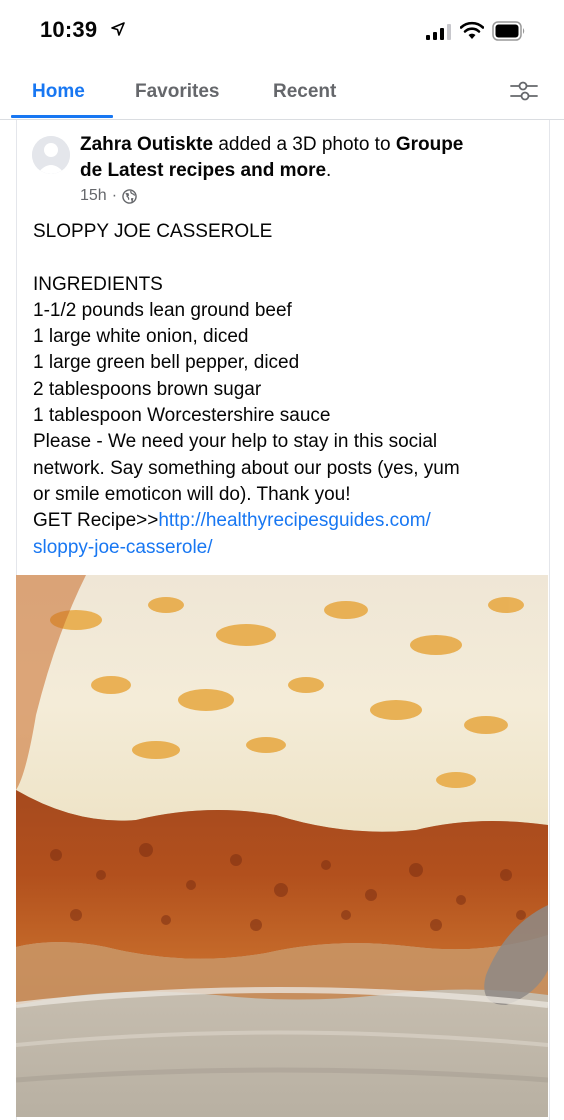  Describe the element at coordinates (96, 521) in the screenshot. I see `get-recipe-label: GET Recipe>>` at that location.